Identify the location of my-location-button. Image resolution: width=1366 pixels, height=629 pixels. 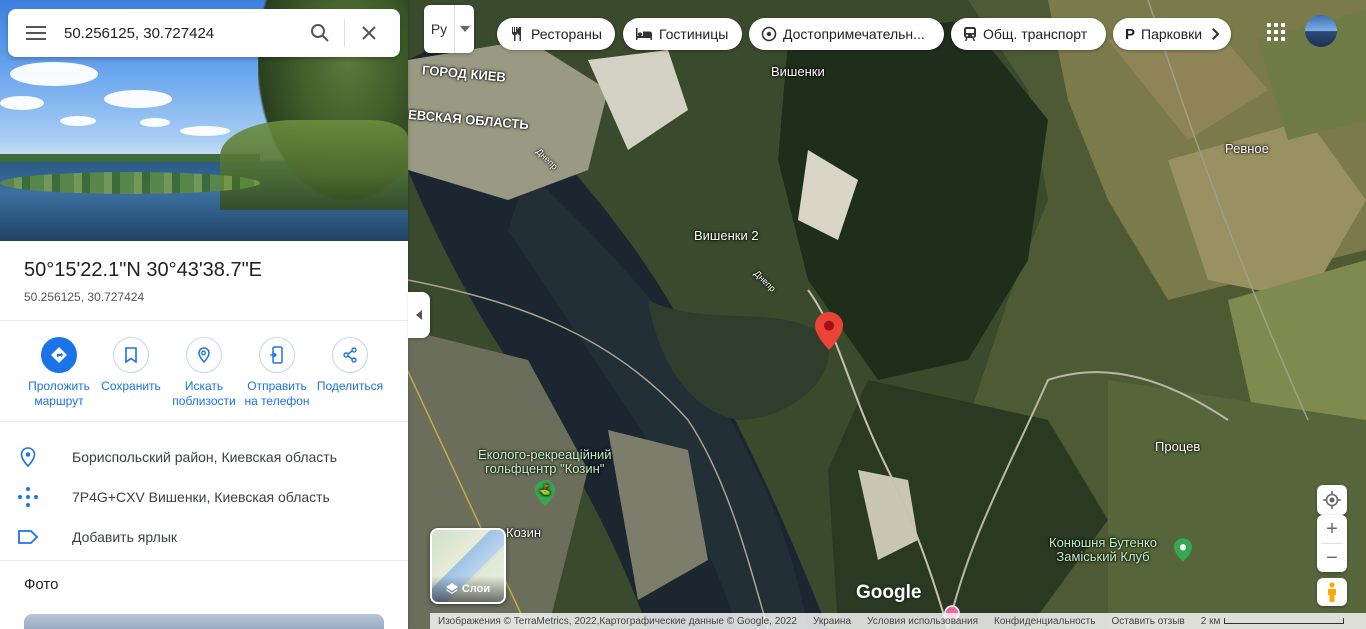
(1332, 500).